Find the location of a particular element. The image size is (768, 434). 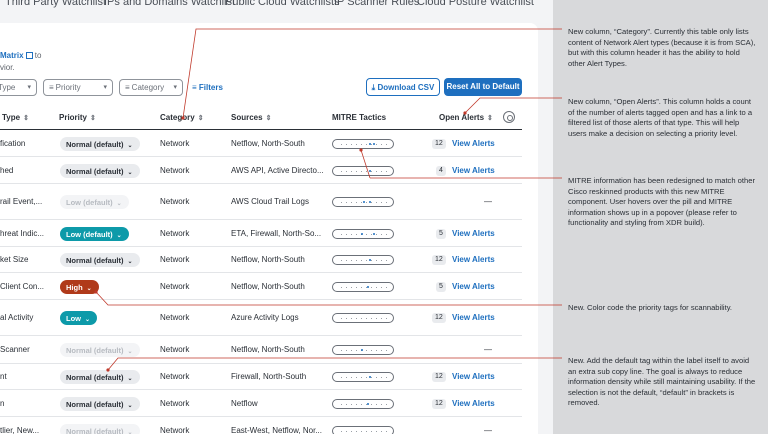

priority-select-pill: Low (default) ⌄ is located at coordinates (94, 233).